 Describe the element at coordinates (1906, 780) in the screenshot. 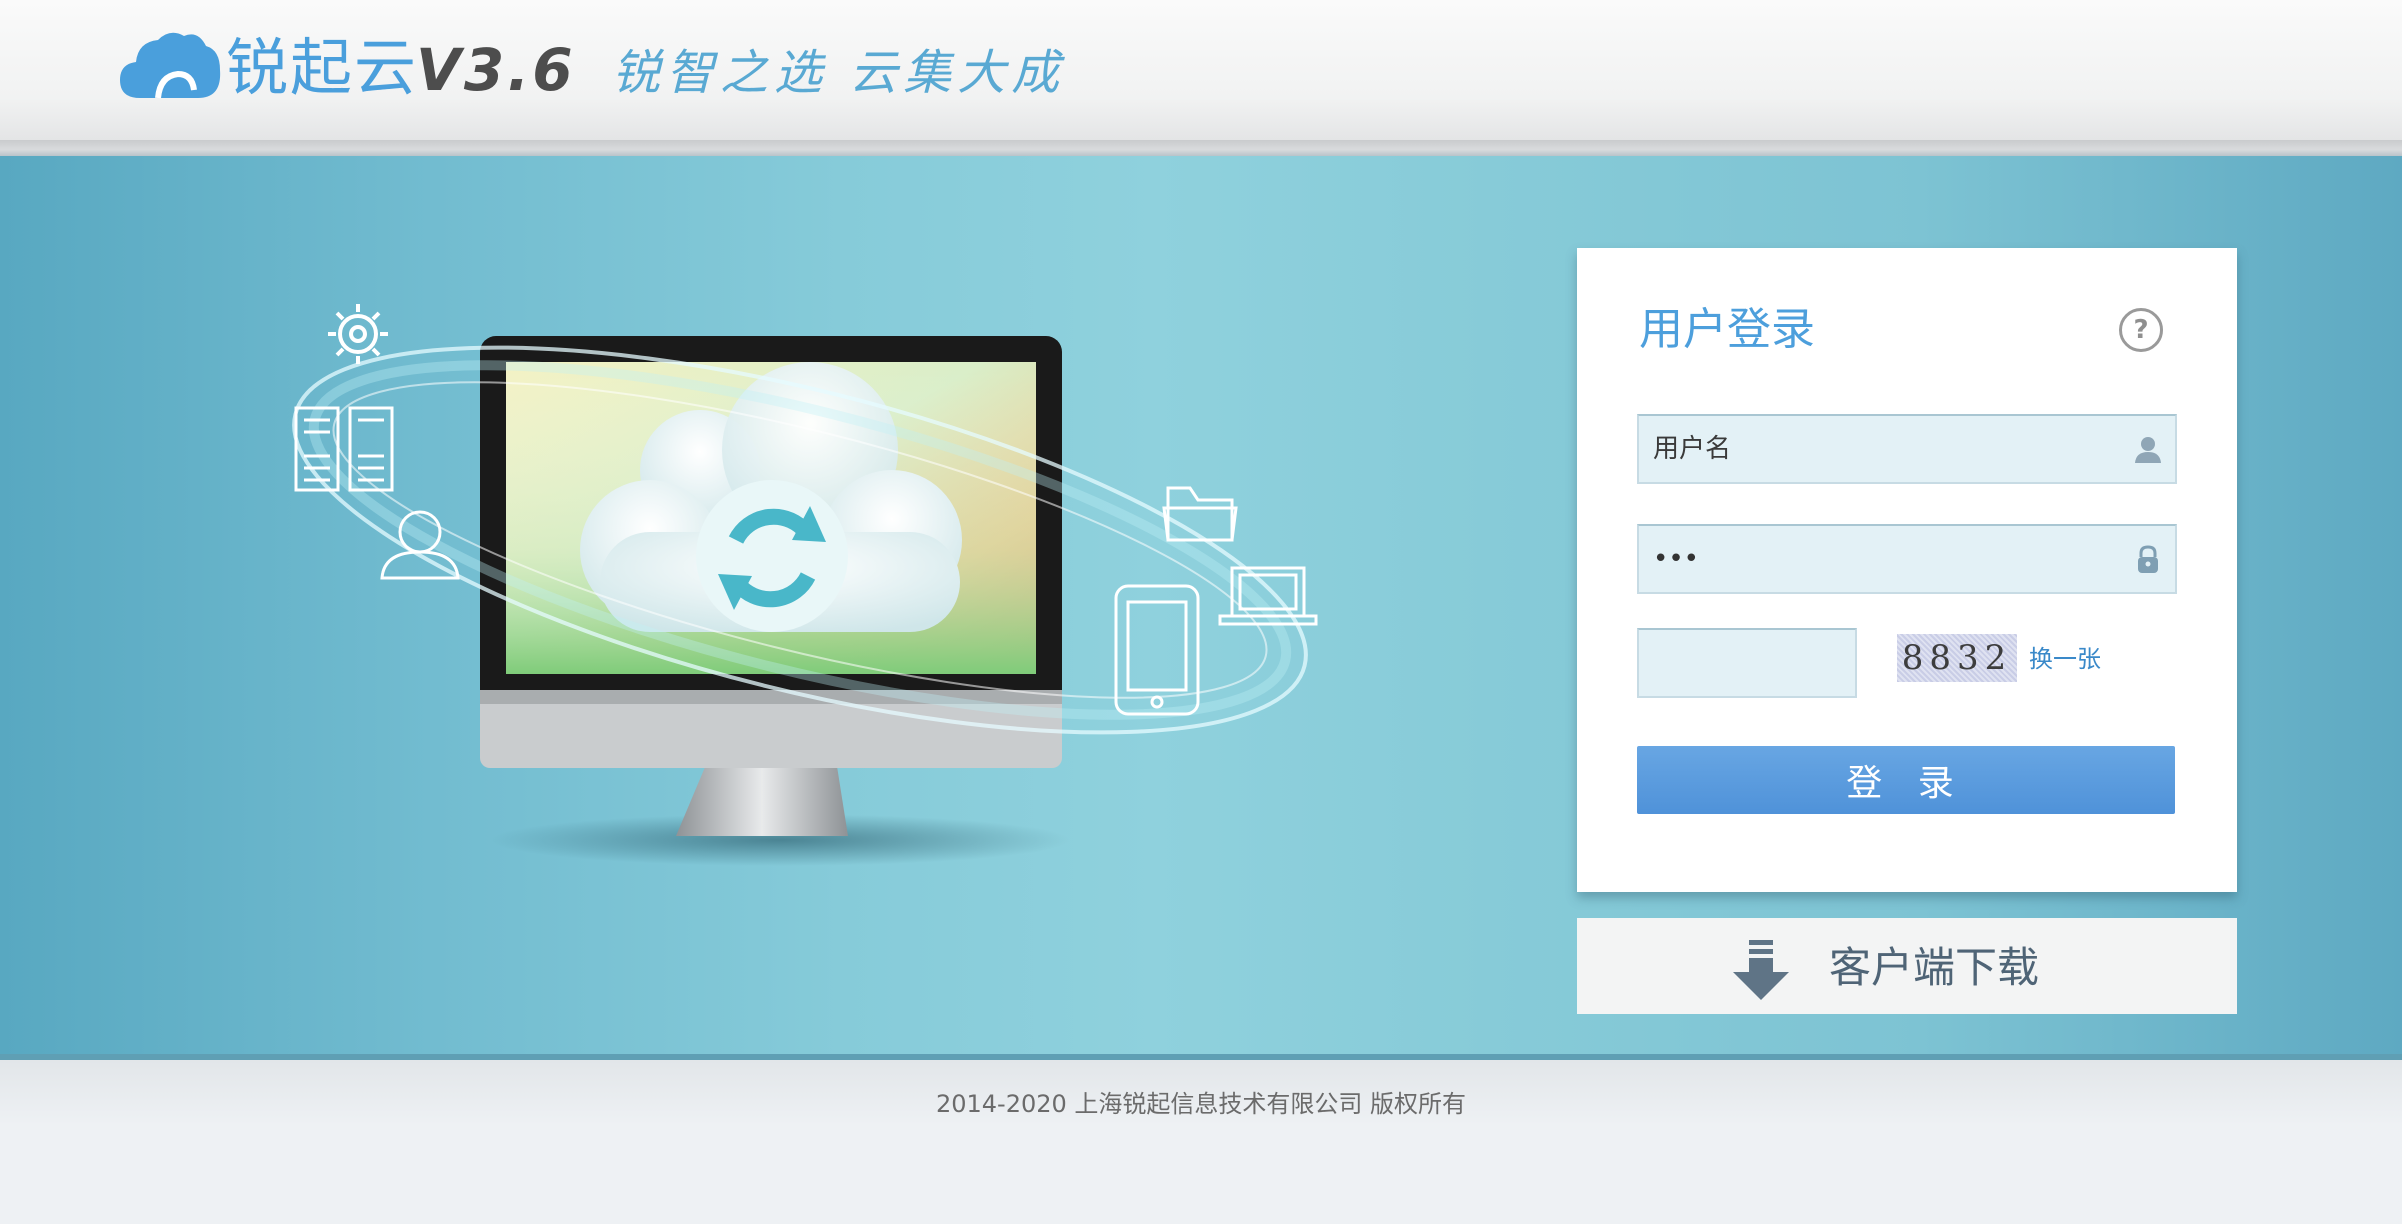

I see `login-button: 登 录` at that location.